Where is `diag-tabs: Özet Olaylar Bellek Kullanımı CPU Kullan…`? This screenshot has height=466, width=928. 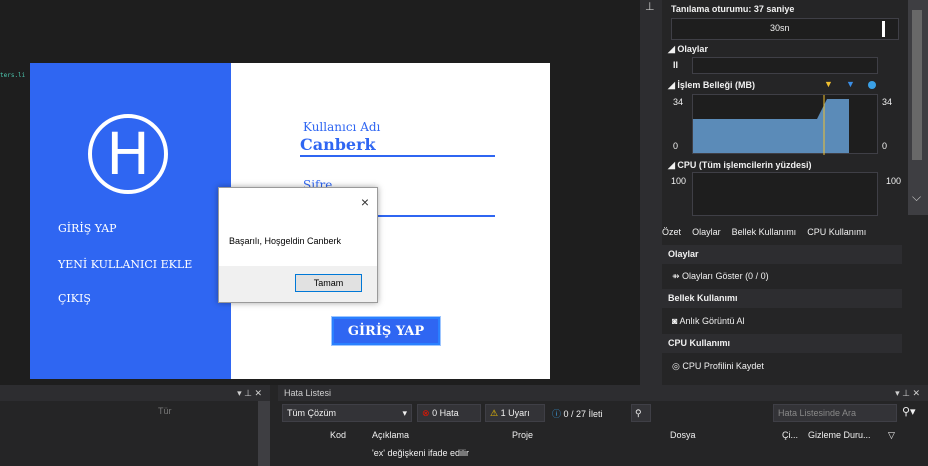 diag-tabs: Özet Olaylar Bellek Kullanımı CPU Kullan… is located at coordinates (782, 232).